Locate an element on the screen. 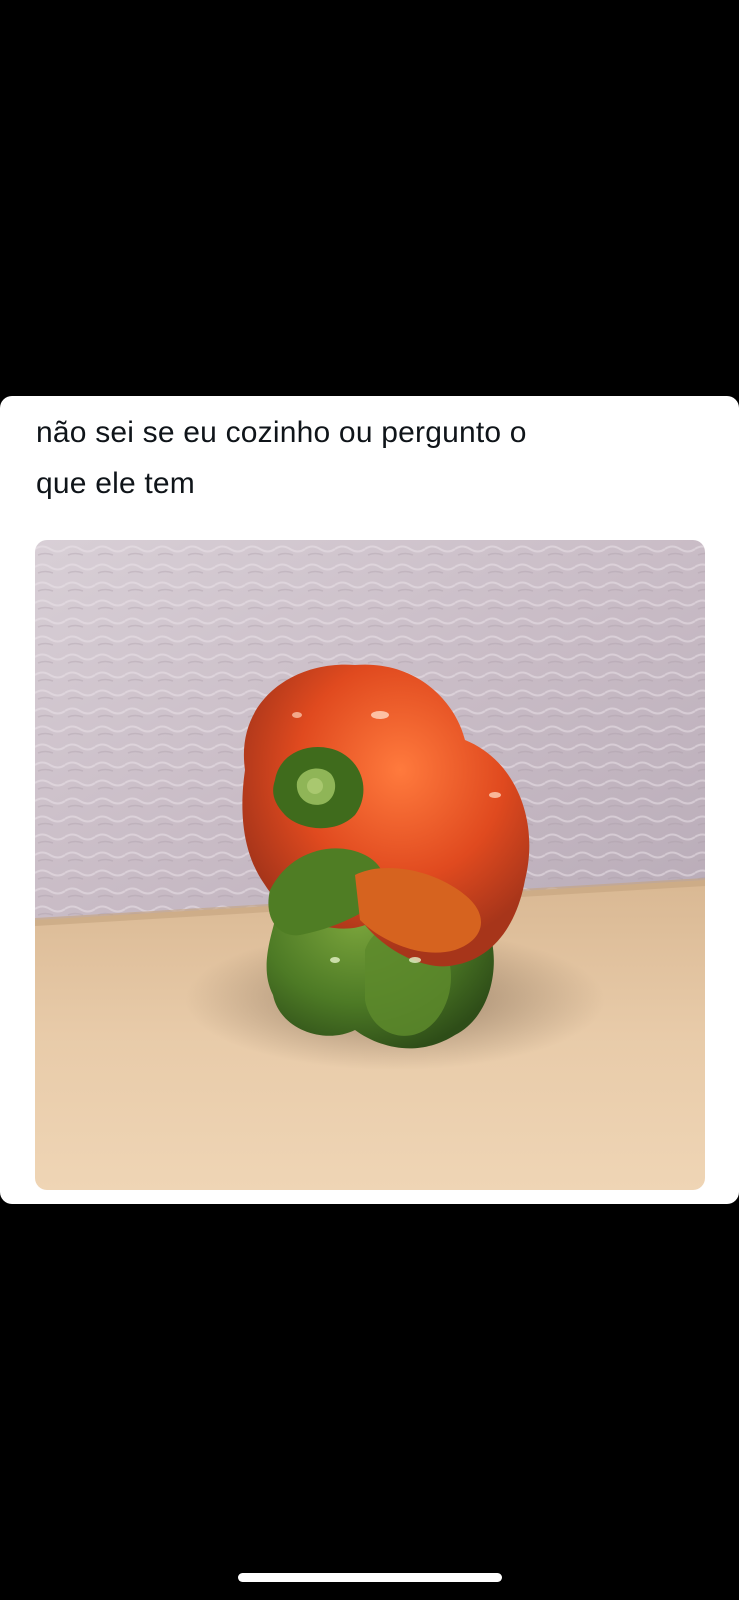  home-indicator is located at coordinates (370, 1577).